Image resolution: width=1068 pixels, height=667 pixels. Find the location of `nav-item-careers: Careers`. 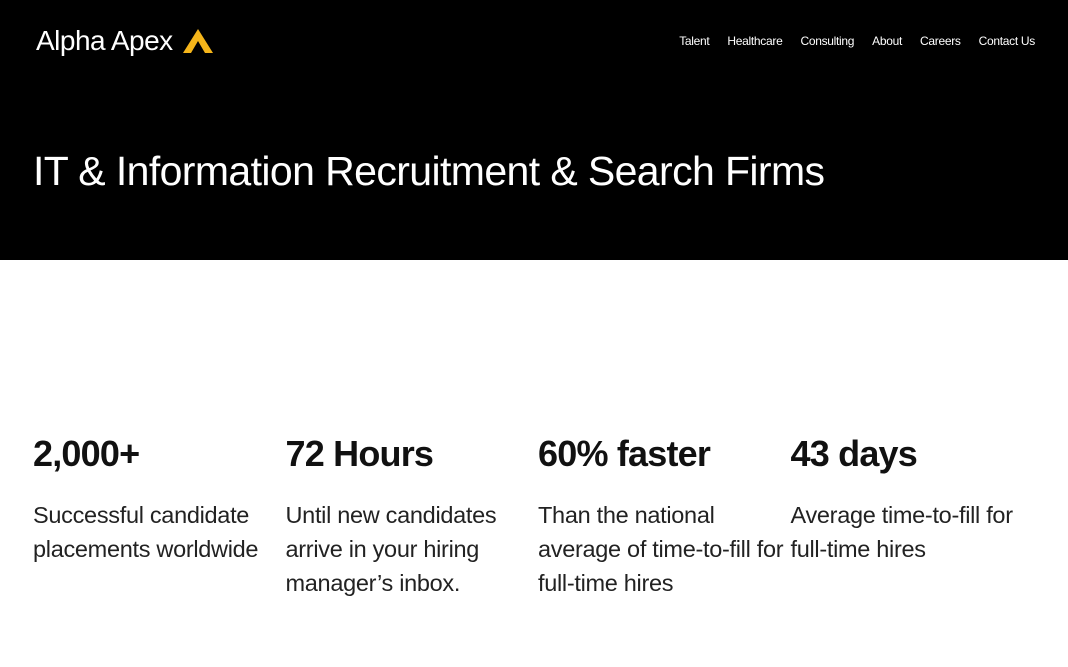

nav-item-careers: Careers is located at coordinates (940, 41).